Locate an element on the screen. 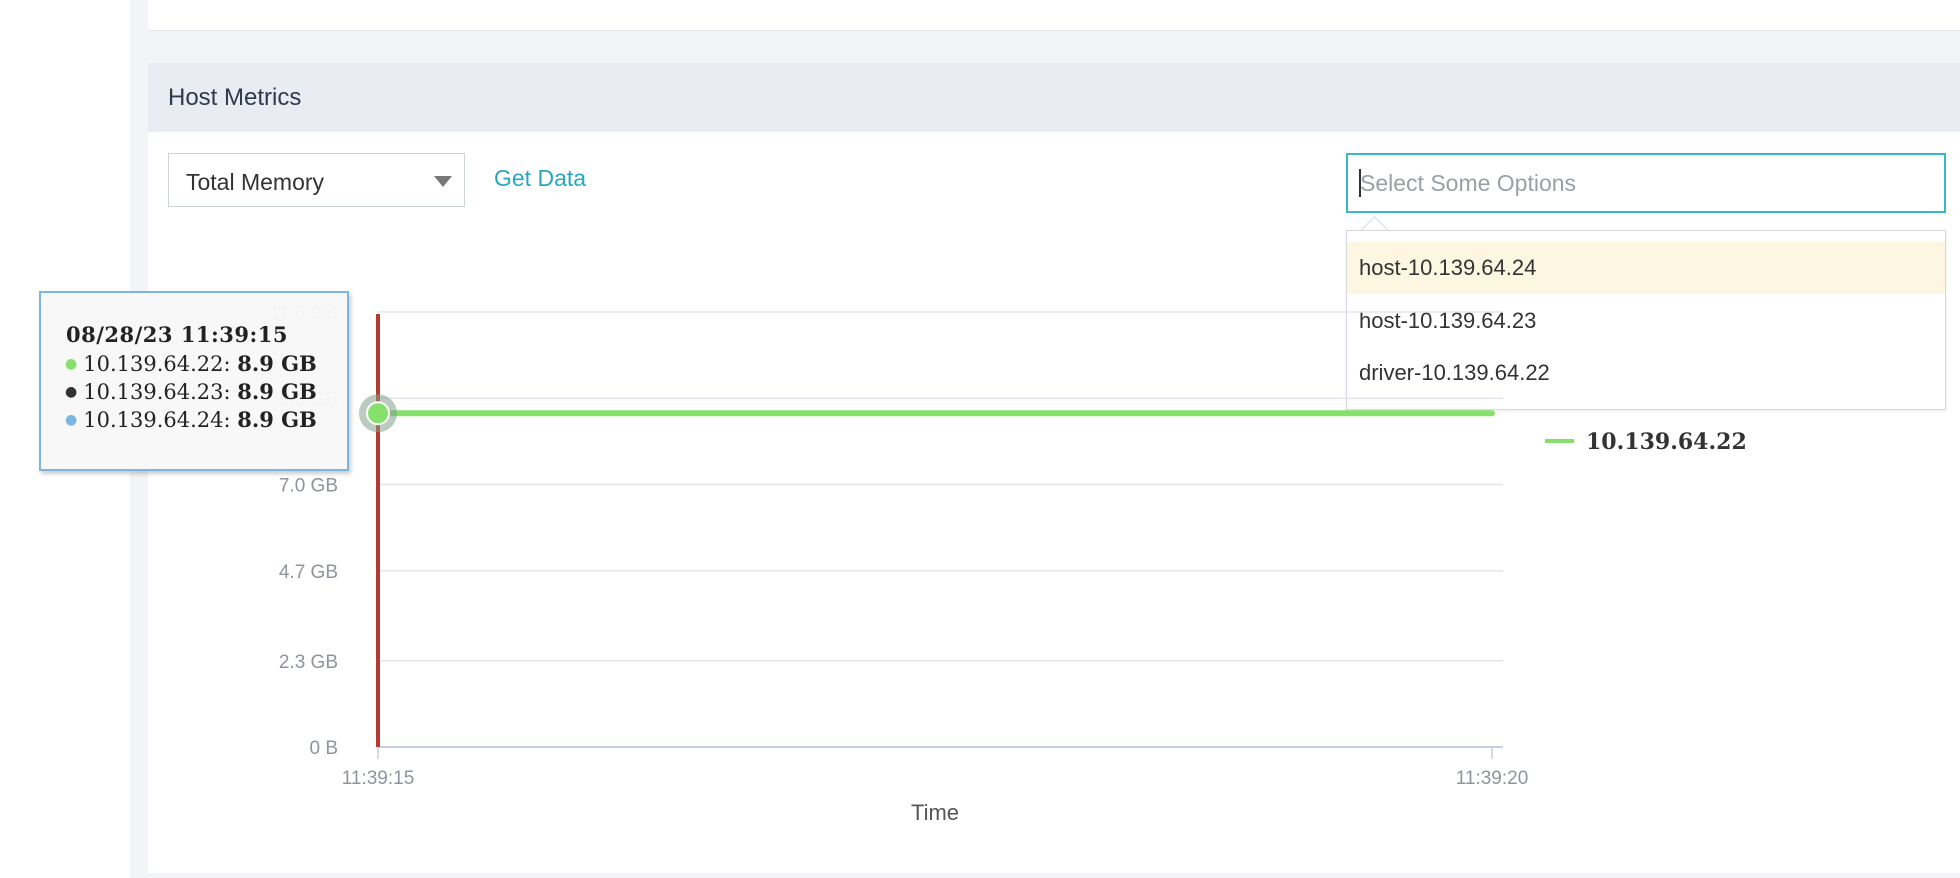  tooltip-row: ● 10.139.64.23: 8.9 GB is located at coordinates (191, 391).